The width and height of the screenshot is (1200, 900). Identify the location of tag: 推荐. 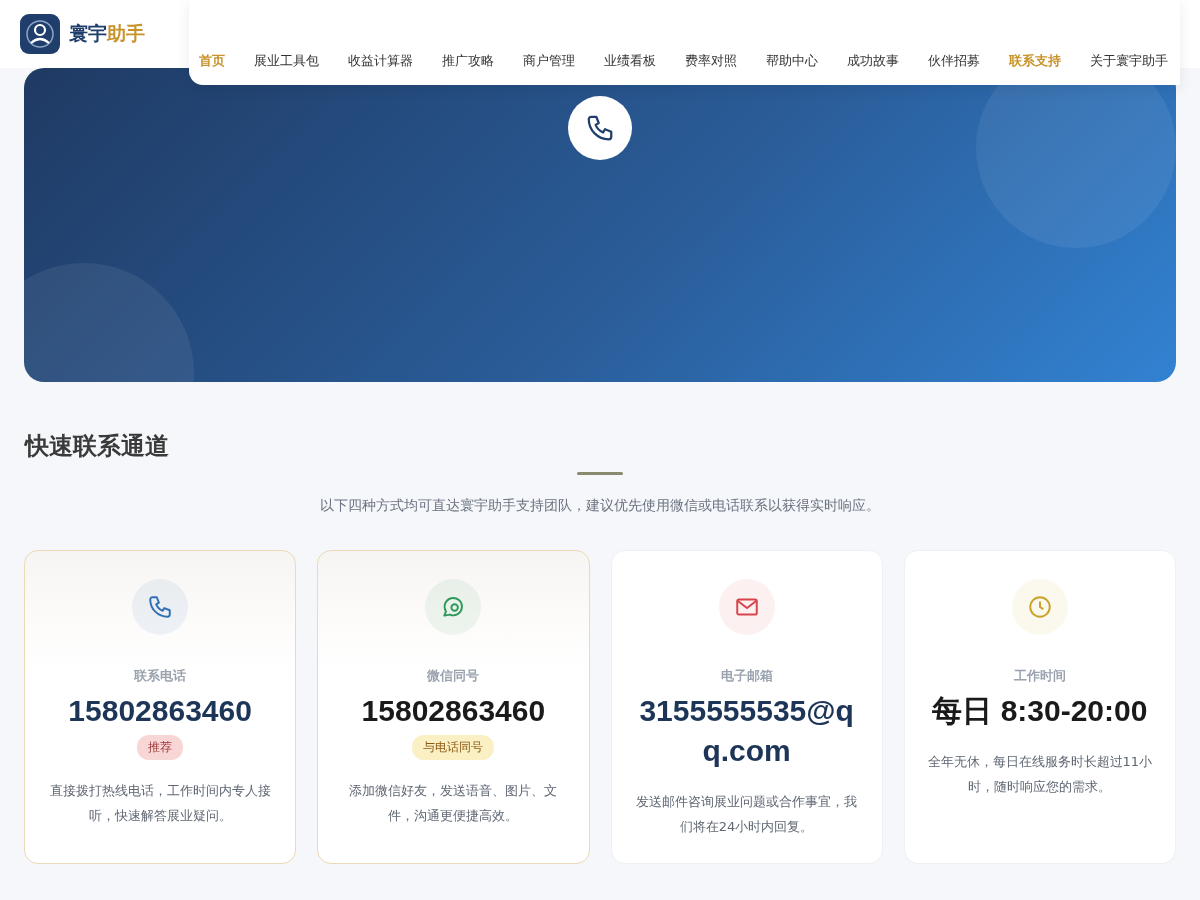
(160, 747).